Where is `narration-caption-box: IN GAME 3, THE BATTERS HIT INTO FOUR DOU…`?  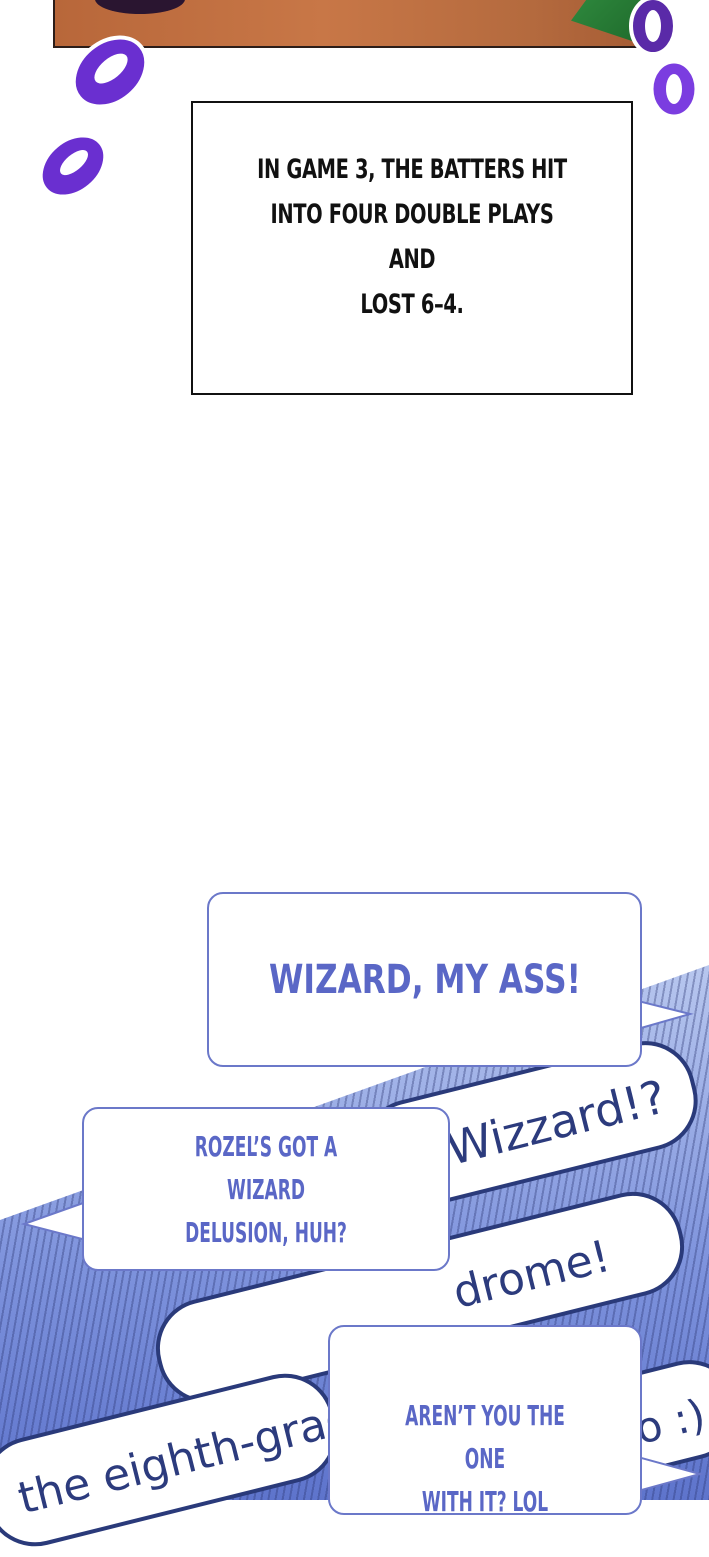
narration-caption-box: IN GAME 3, THE BATTERS HIT INTO FOUR DOU… is located at coordinates (412, 248).